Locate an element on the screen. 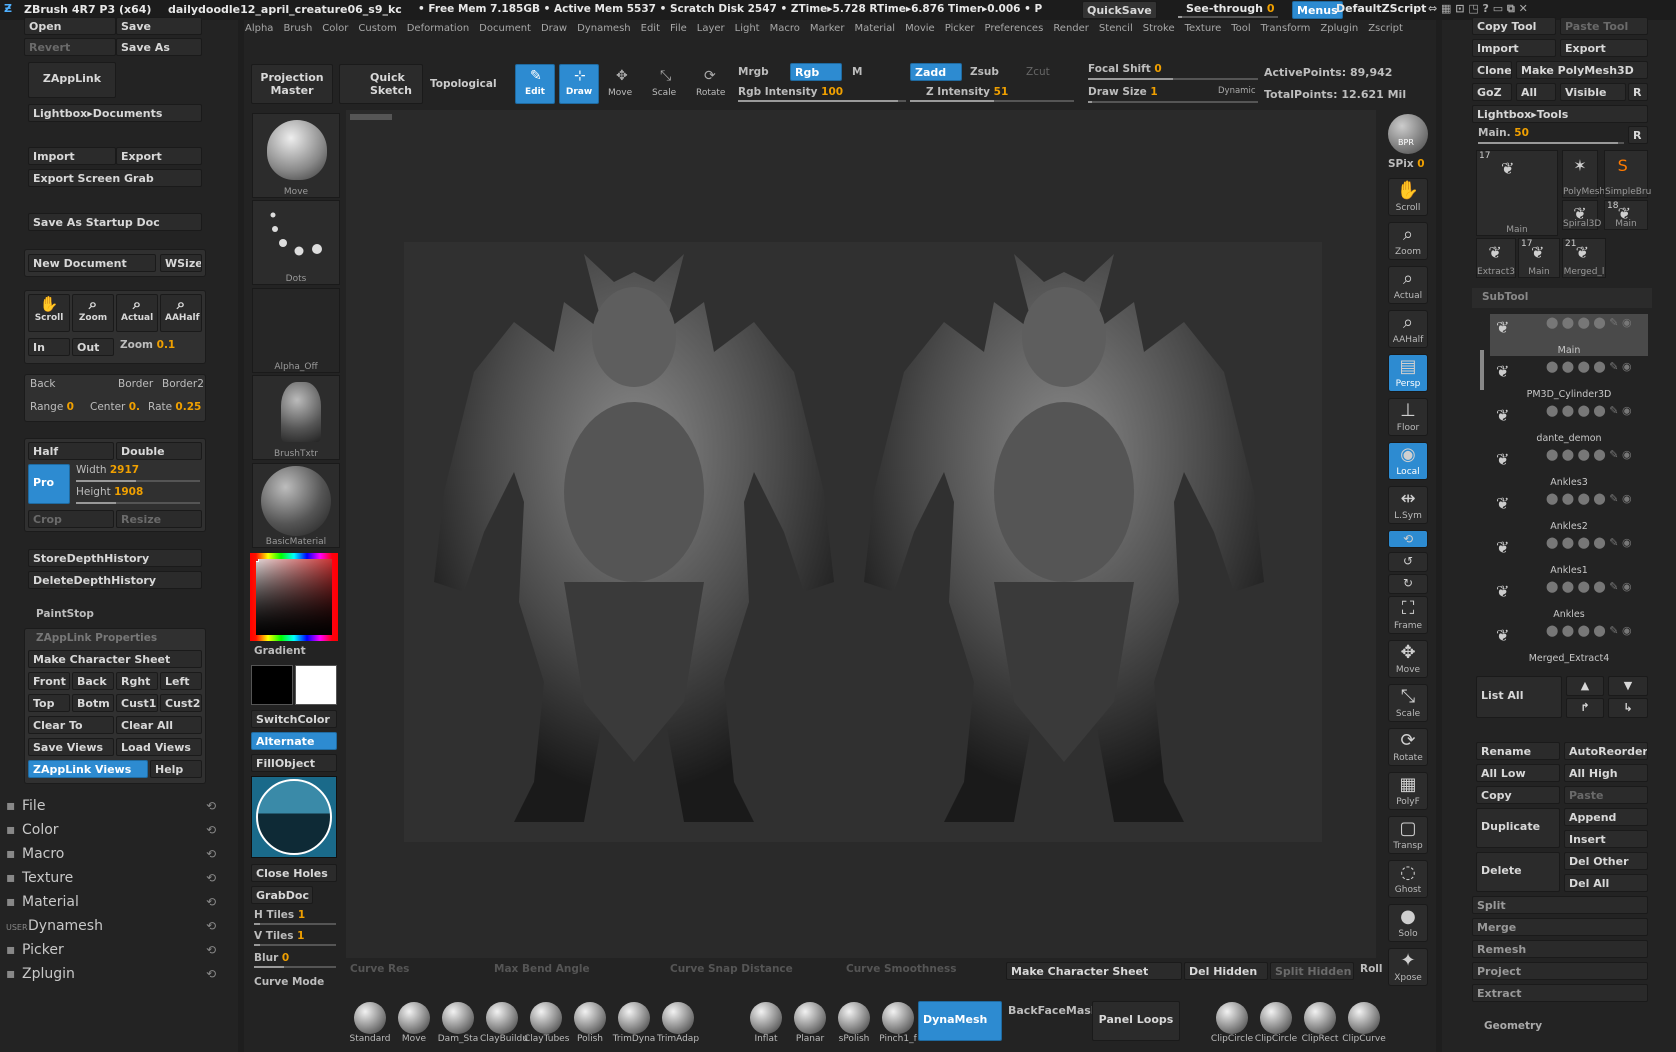  default-zscript-button: DefaultZScript is located at coordinates (1381, 8).